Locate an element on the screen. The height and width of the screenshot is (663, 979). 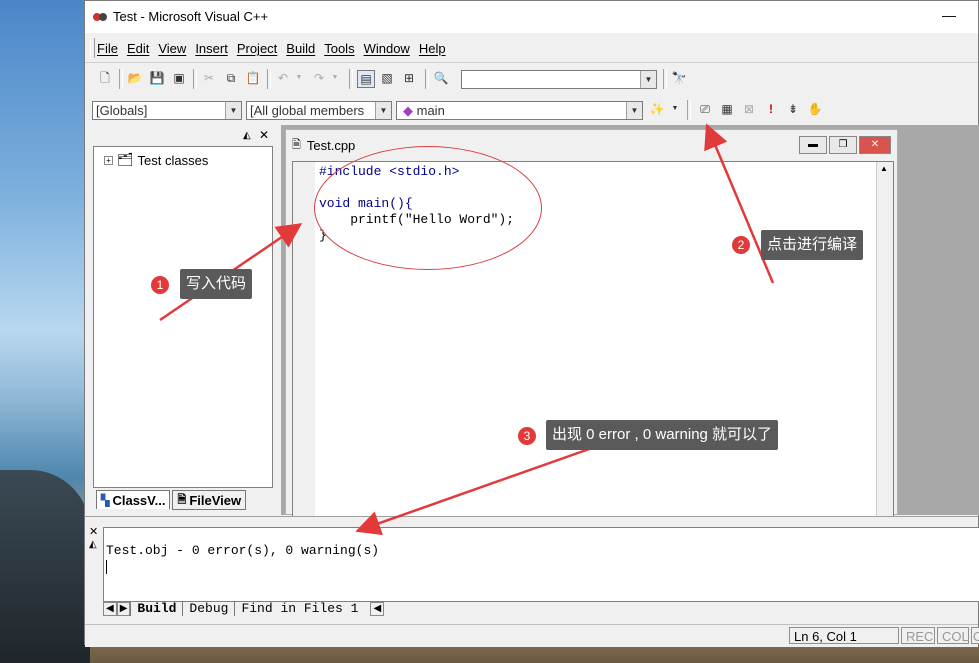
annotation-badge-3: 3 is located at coordinates (527, 436).